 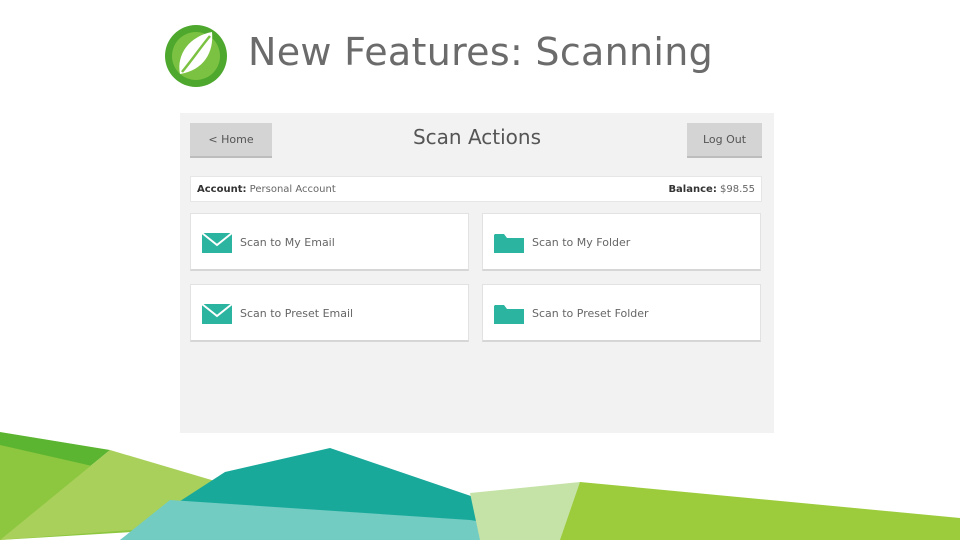 I want to click on balance-value: $98.55, so click(x=737, y=189).